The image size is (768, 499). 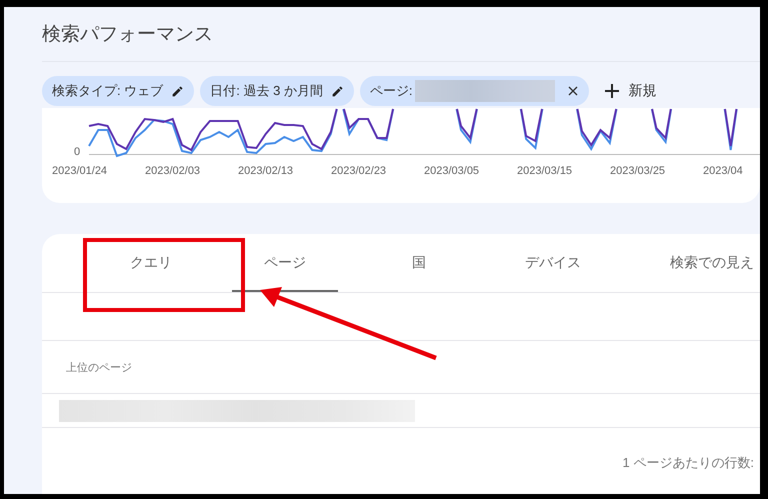 What do you see at coordinates (127, 35) in the screenshot?
I see `page-title: 検索パフォーマンス` at bounding box center [127, 35].